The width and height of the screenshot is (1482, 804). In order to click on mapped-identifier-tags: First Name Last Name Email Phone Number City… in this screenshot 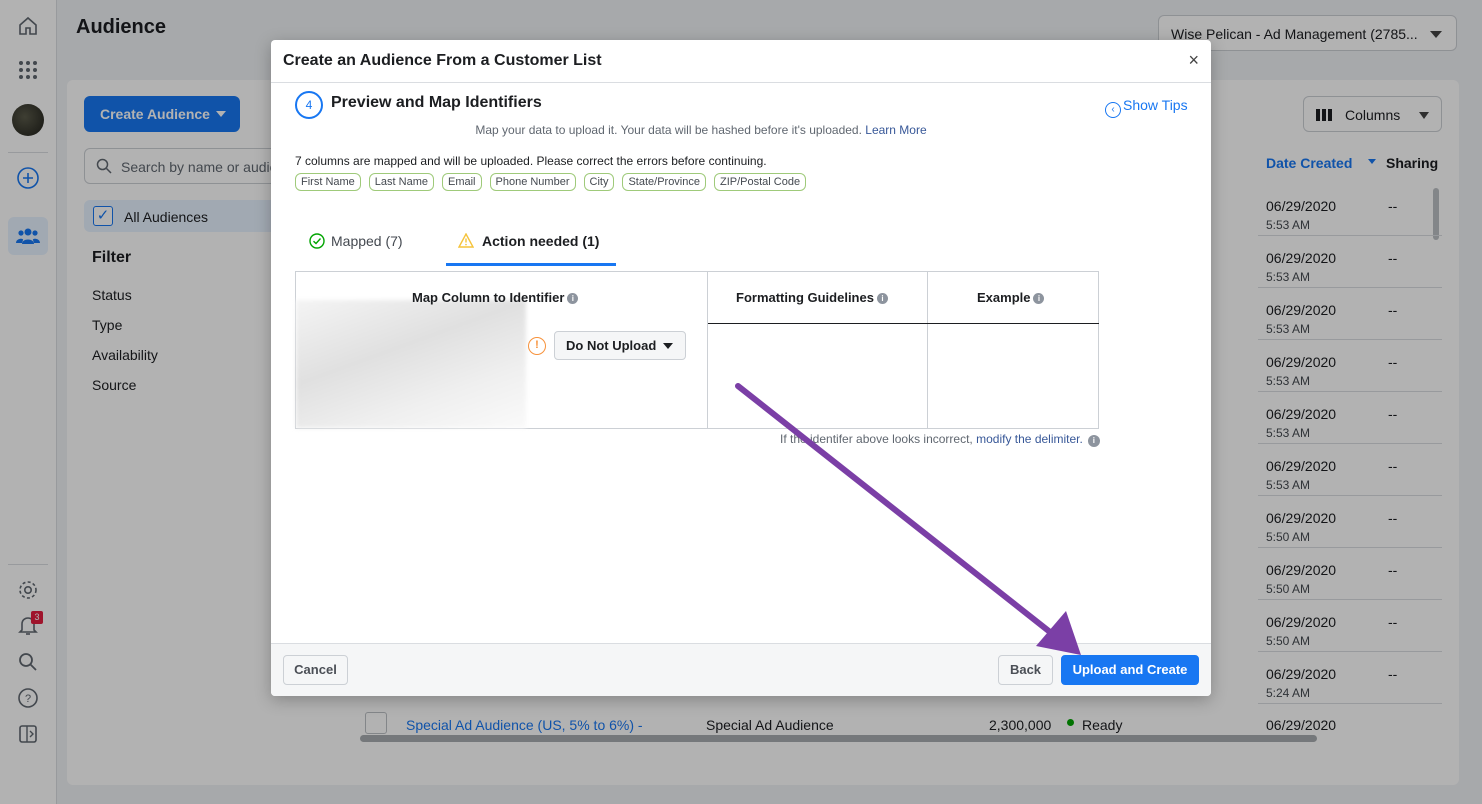, I will do `click(551, 182)`.